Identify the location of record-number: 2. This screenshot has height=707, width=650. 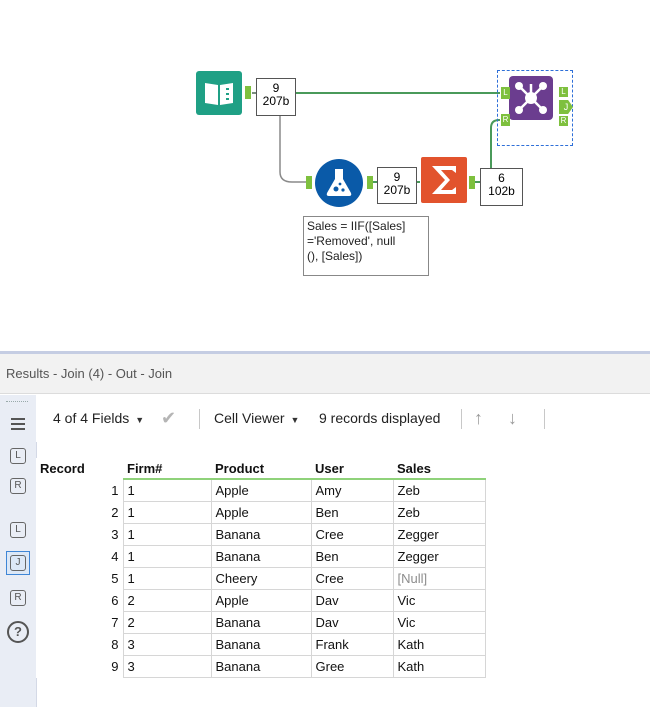
(80, 512).